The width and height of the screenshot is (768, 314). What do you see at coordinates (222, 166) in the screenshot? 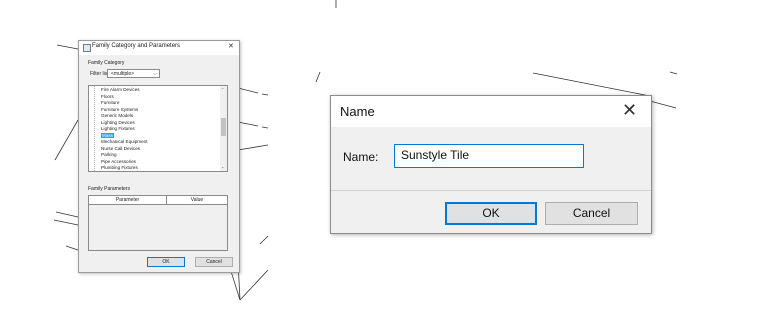
I see `chevron-down-icon: ⌄` at bounding box center [222, 166].